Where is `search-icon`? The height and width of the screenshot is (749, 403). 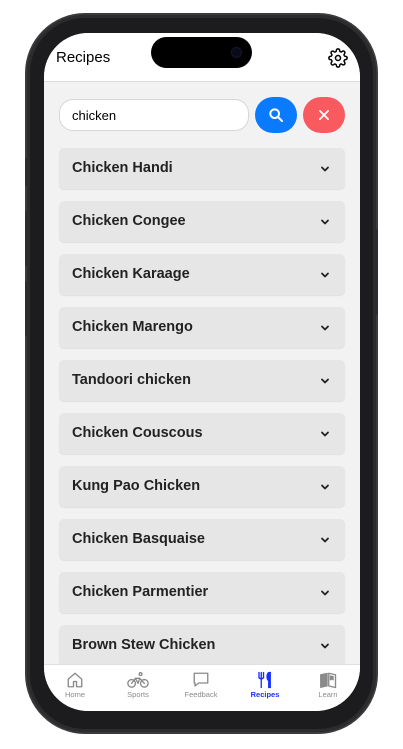
search-icon is located at coordinates (276, 115).